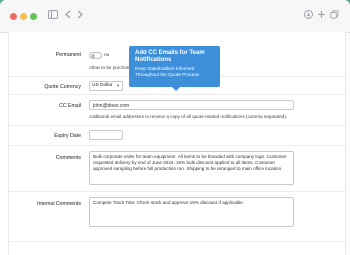  I want to click on plus-icon, so click(321, 15).